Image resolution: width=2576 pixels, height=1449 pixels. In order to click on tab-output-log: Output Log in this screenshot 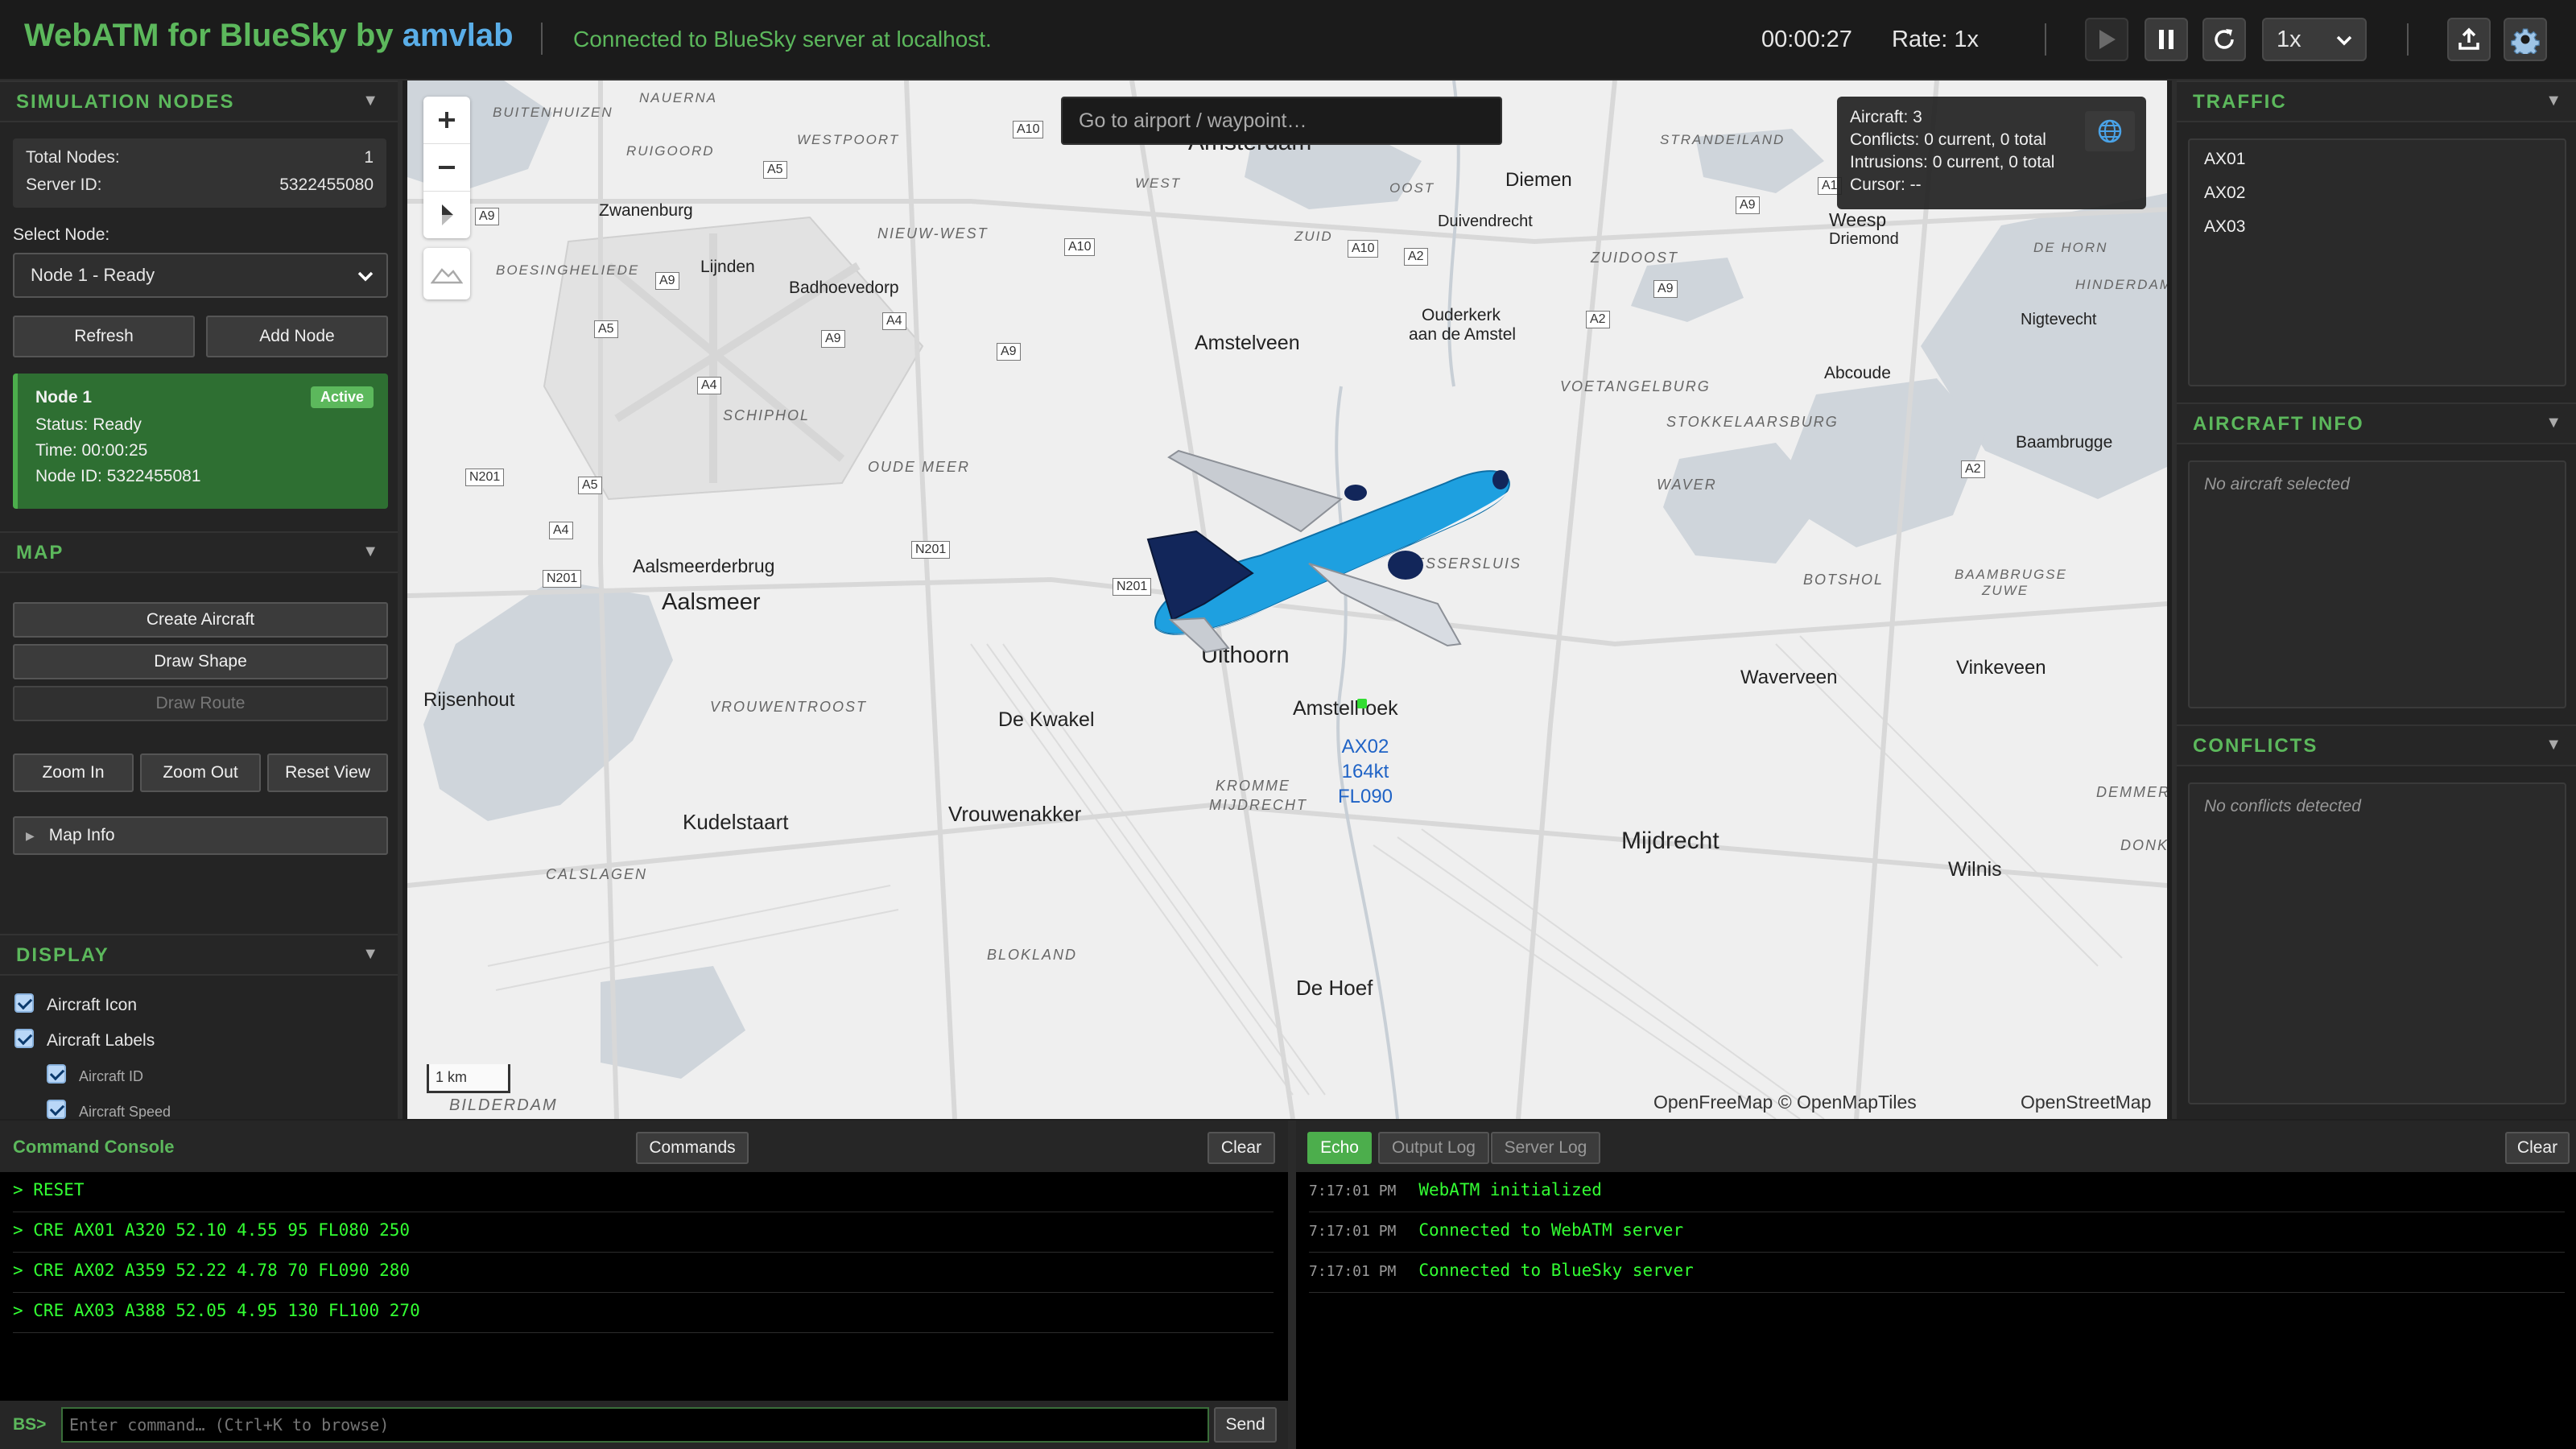, I will do `click(1433, 1148)`.